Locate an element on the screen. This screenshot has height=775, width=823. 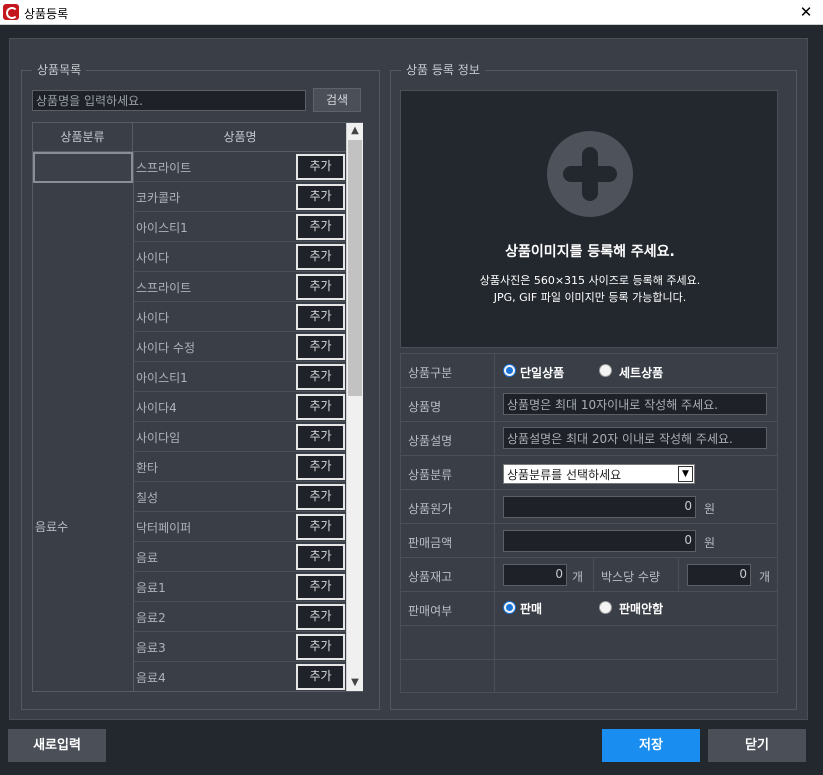
table-row: 사이다임 추가 is located at coordinates (240, 437).